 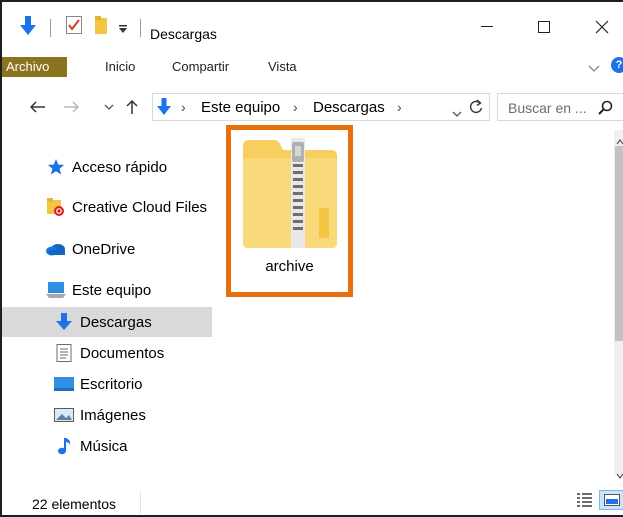 What do you see at coordinates (140, 207) in the screenshot?
I see `sidebar-item-label: Creative Cloud Files` at bounding box center [140, 207].